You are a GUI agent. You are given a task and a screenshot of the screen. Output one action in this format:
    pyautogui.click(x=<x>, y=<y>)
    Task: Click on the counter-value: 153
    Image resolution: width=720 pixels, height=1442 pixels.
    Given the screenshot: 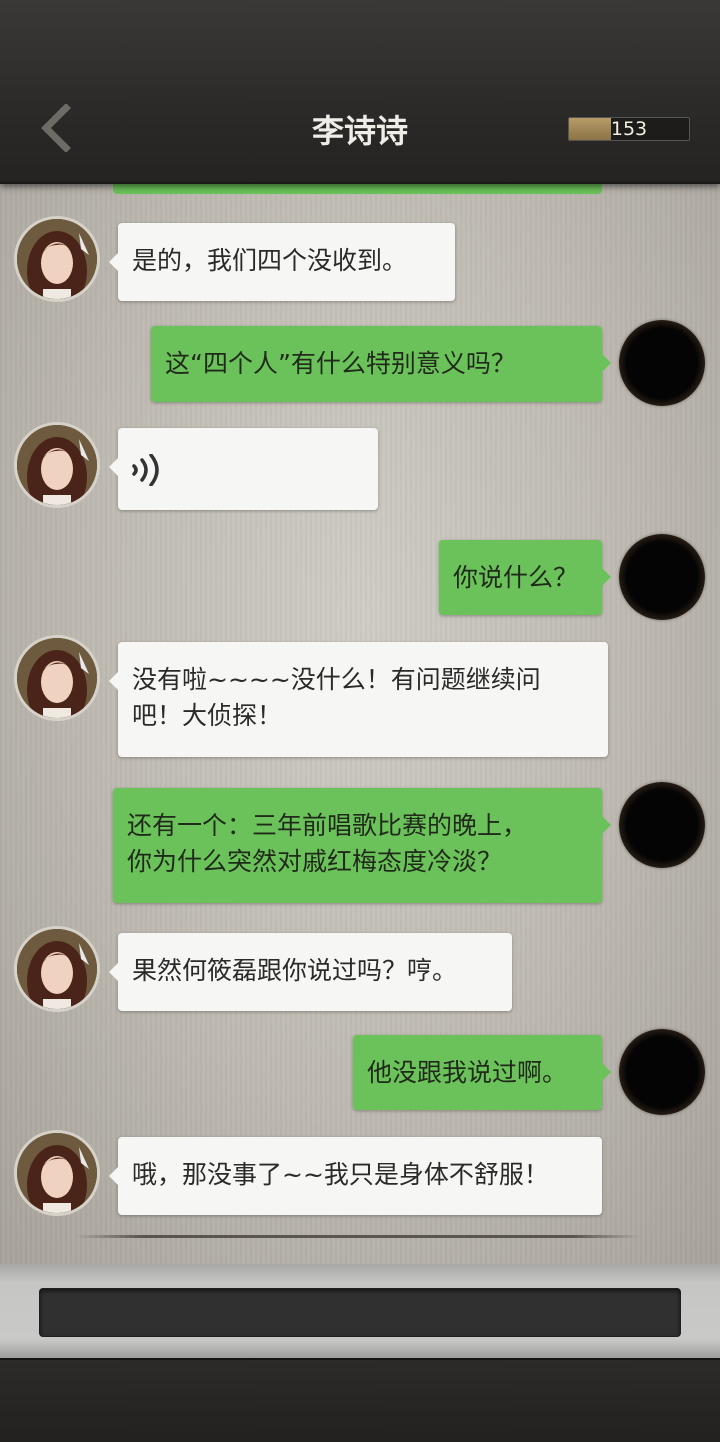 What is the action you would take?
    pyautogui.click(x=629, y=129)
    